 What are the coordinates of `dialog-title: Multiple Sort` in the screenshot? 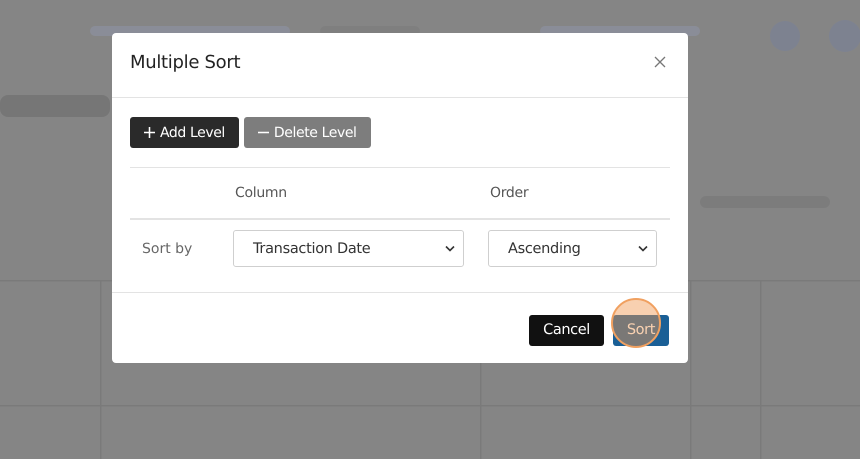 It's located at (185, 62).